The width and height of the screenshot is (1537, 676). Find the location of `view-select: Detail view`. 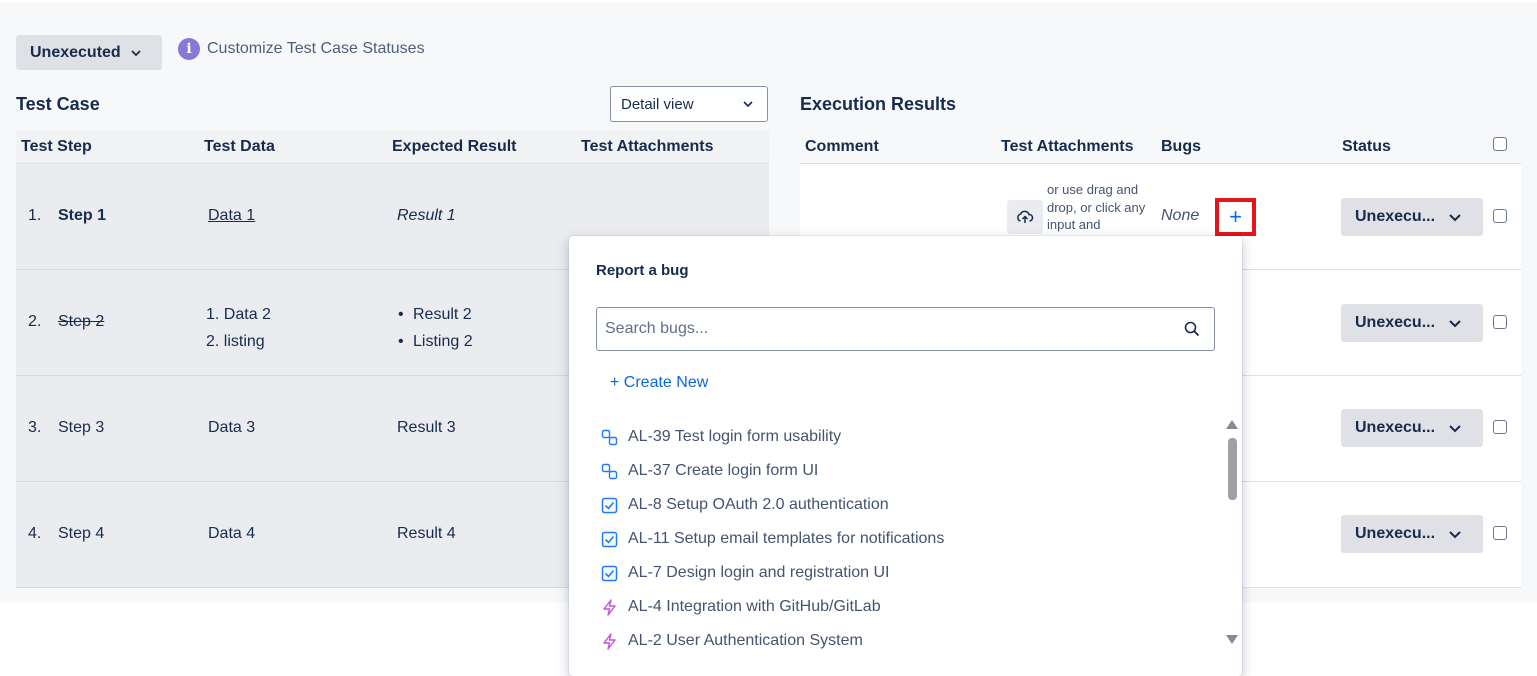

view-select: Detail view is located at coordinates (689, 104).